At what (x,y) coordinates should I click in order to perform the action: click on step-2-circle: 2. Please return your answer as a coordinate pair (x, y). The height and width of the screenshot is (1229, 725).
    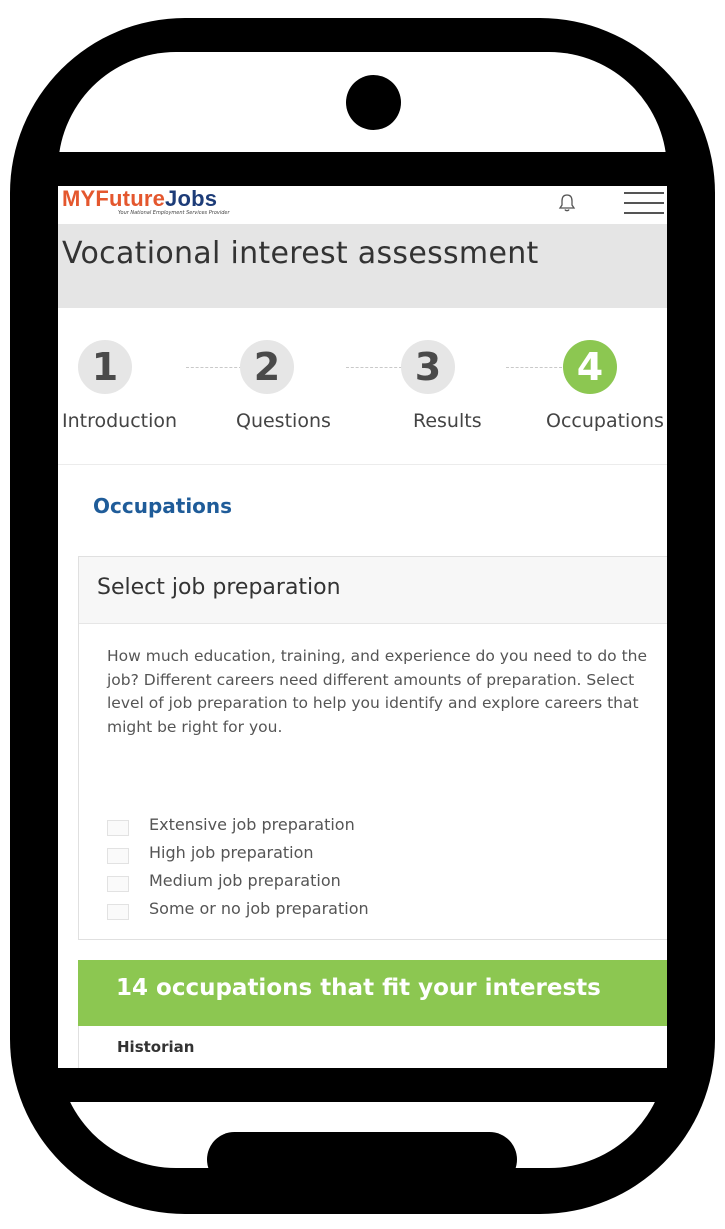
    Looking at the image, I should click on (267, 367).